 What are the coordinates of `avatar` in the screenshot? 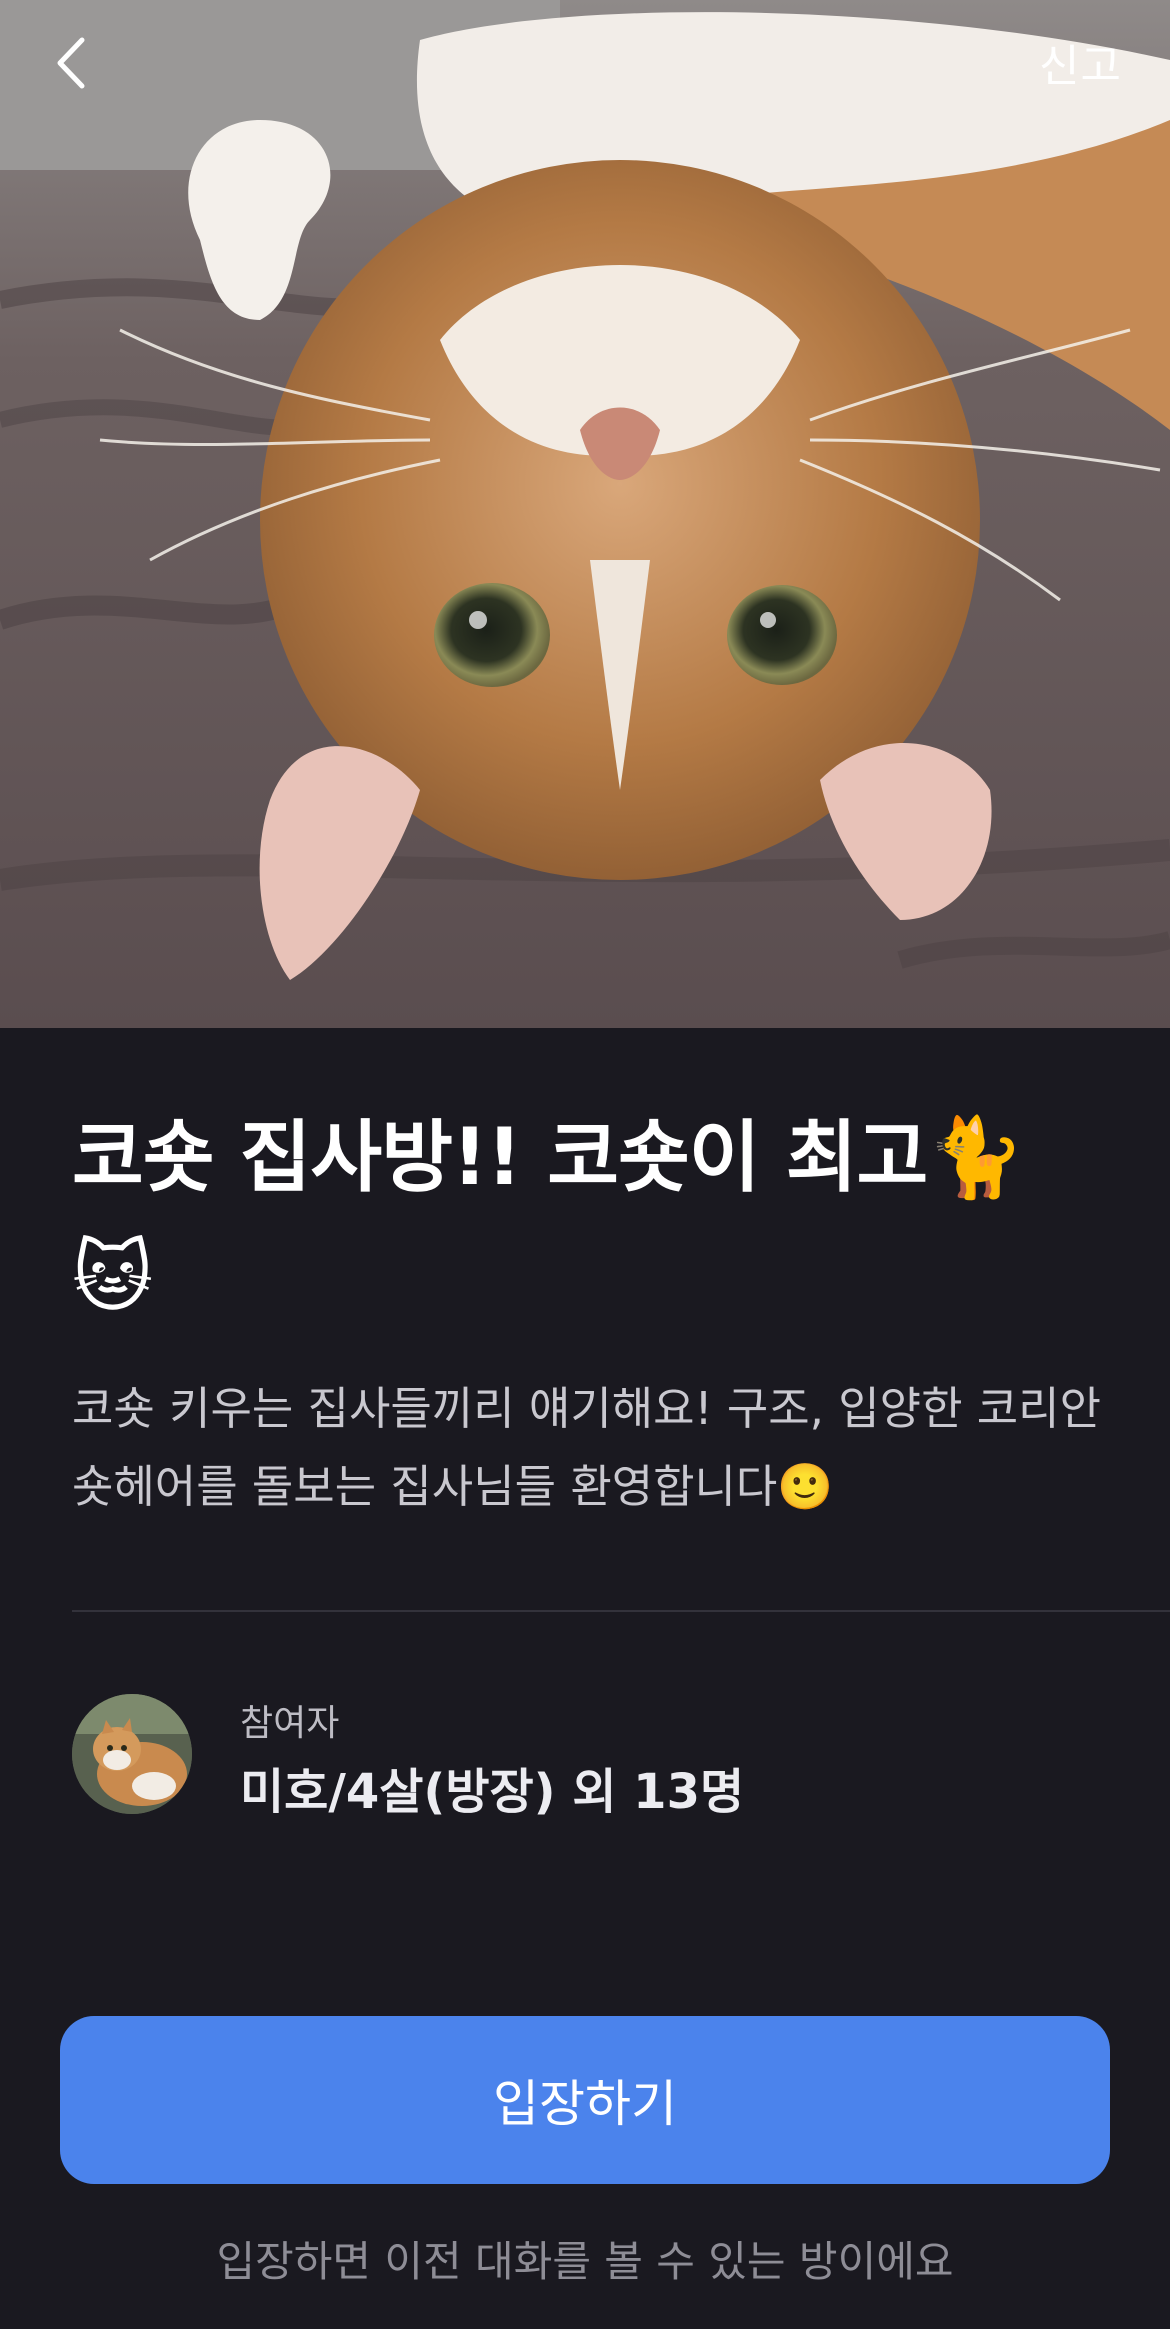 It's located at (132, 1754).